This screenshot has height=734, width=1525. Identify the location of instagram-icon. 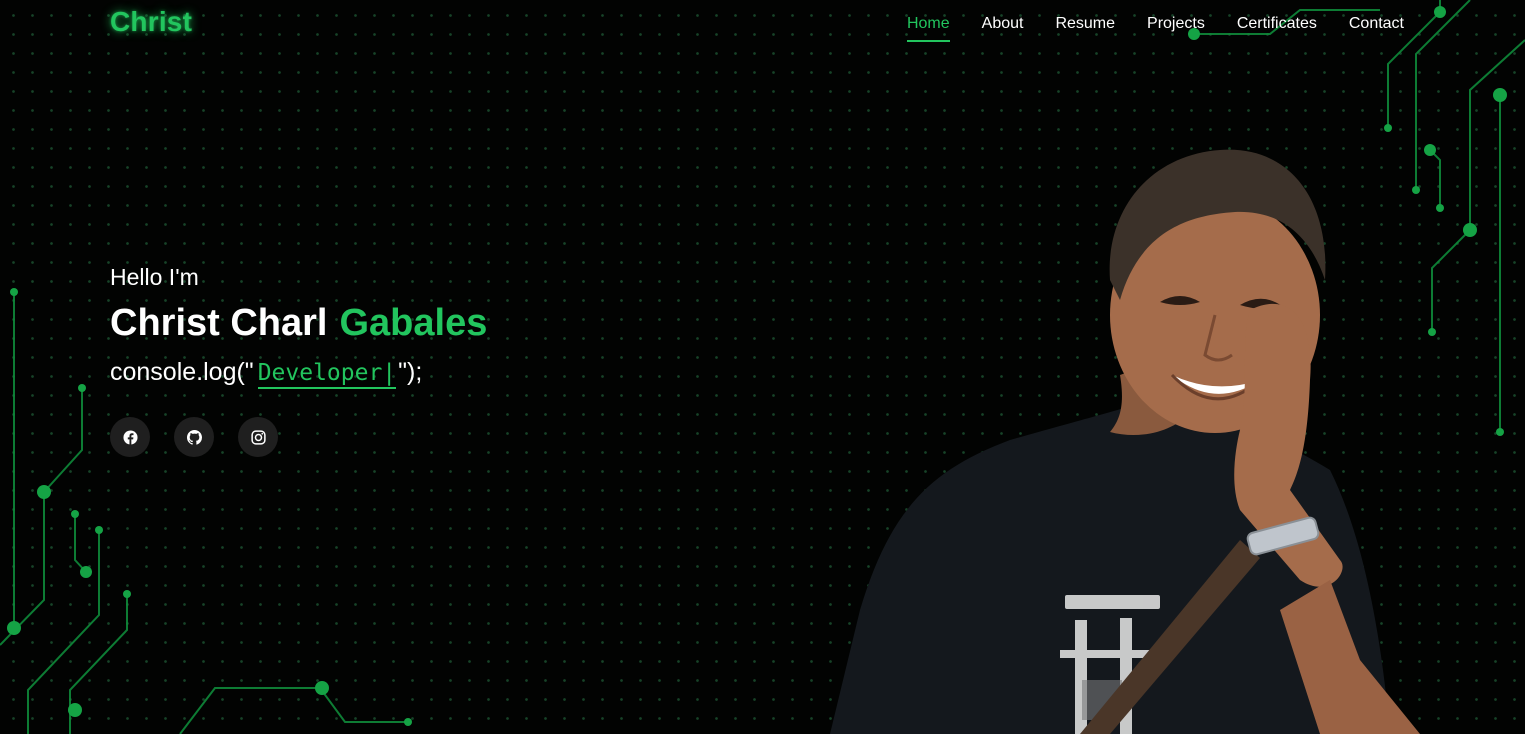
(258, 437).